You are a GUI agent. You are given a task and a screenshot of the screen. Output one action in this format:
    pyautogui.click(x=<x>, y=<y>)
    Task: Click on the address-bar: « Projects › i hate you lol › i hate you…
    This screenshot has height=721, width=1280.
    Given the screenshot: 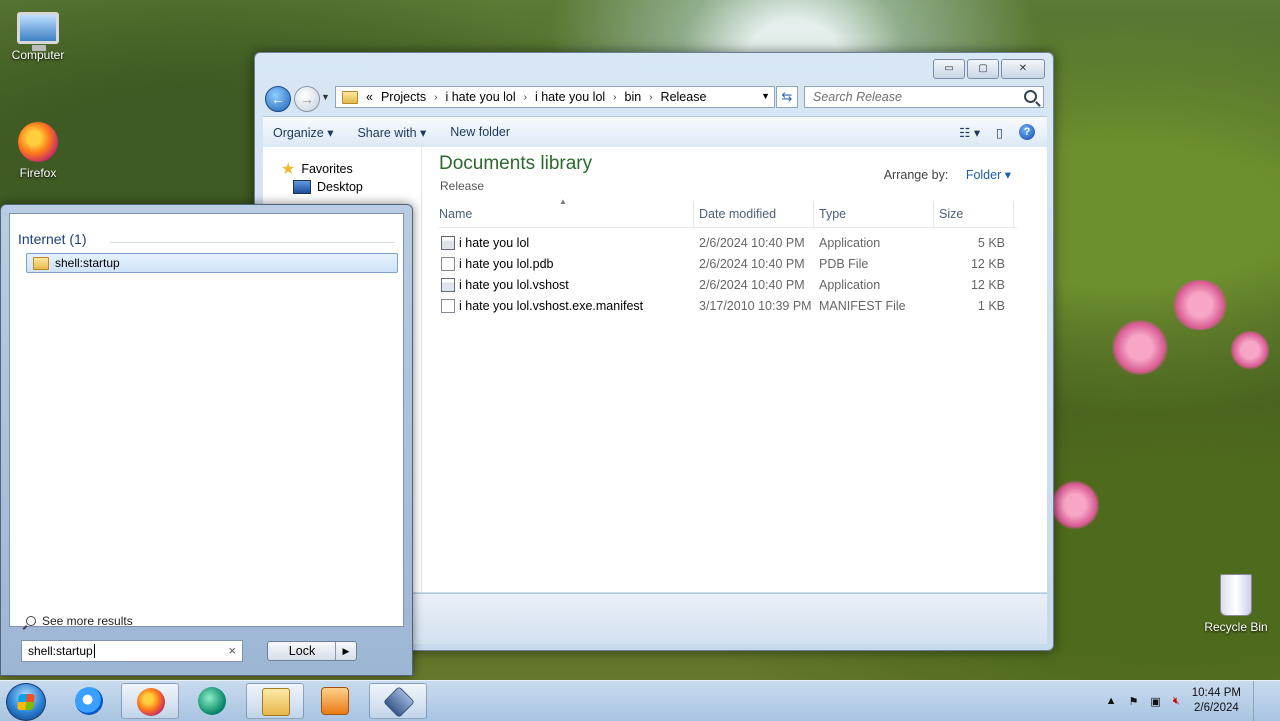 What is the action you would take?
    pyautogui.click(x=555, y=97)
    